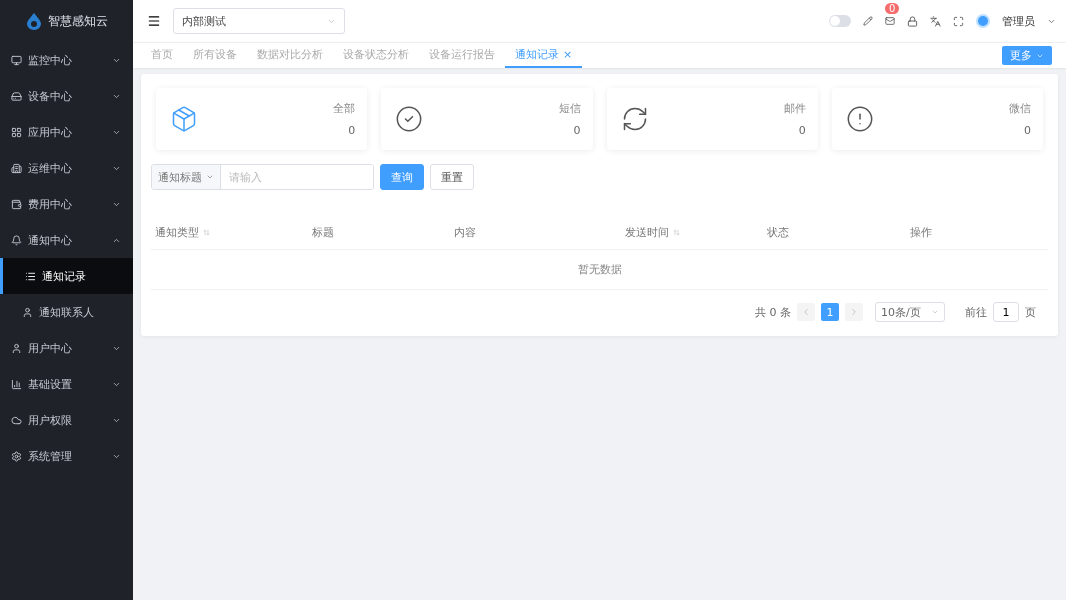 This screenshot has height=600, width=1066. Describe the element at coordinates (692, 232) in the screenshot. I see `column-header: 发送时间` at that location.